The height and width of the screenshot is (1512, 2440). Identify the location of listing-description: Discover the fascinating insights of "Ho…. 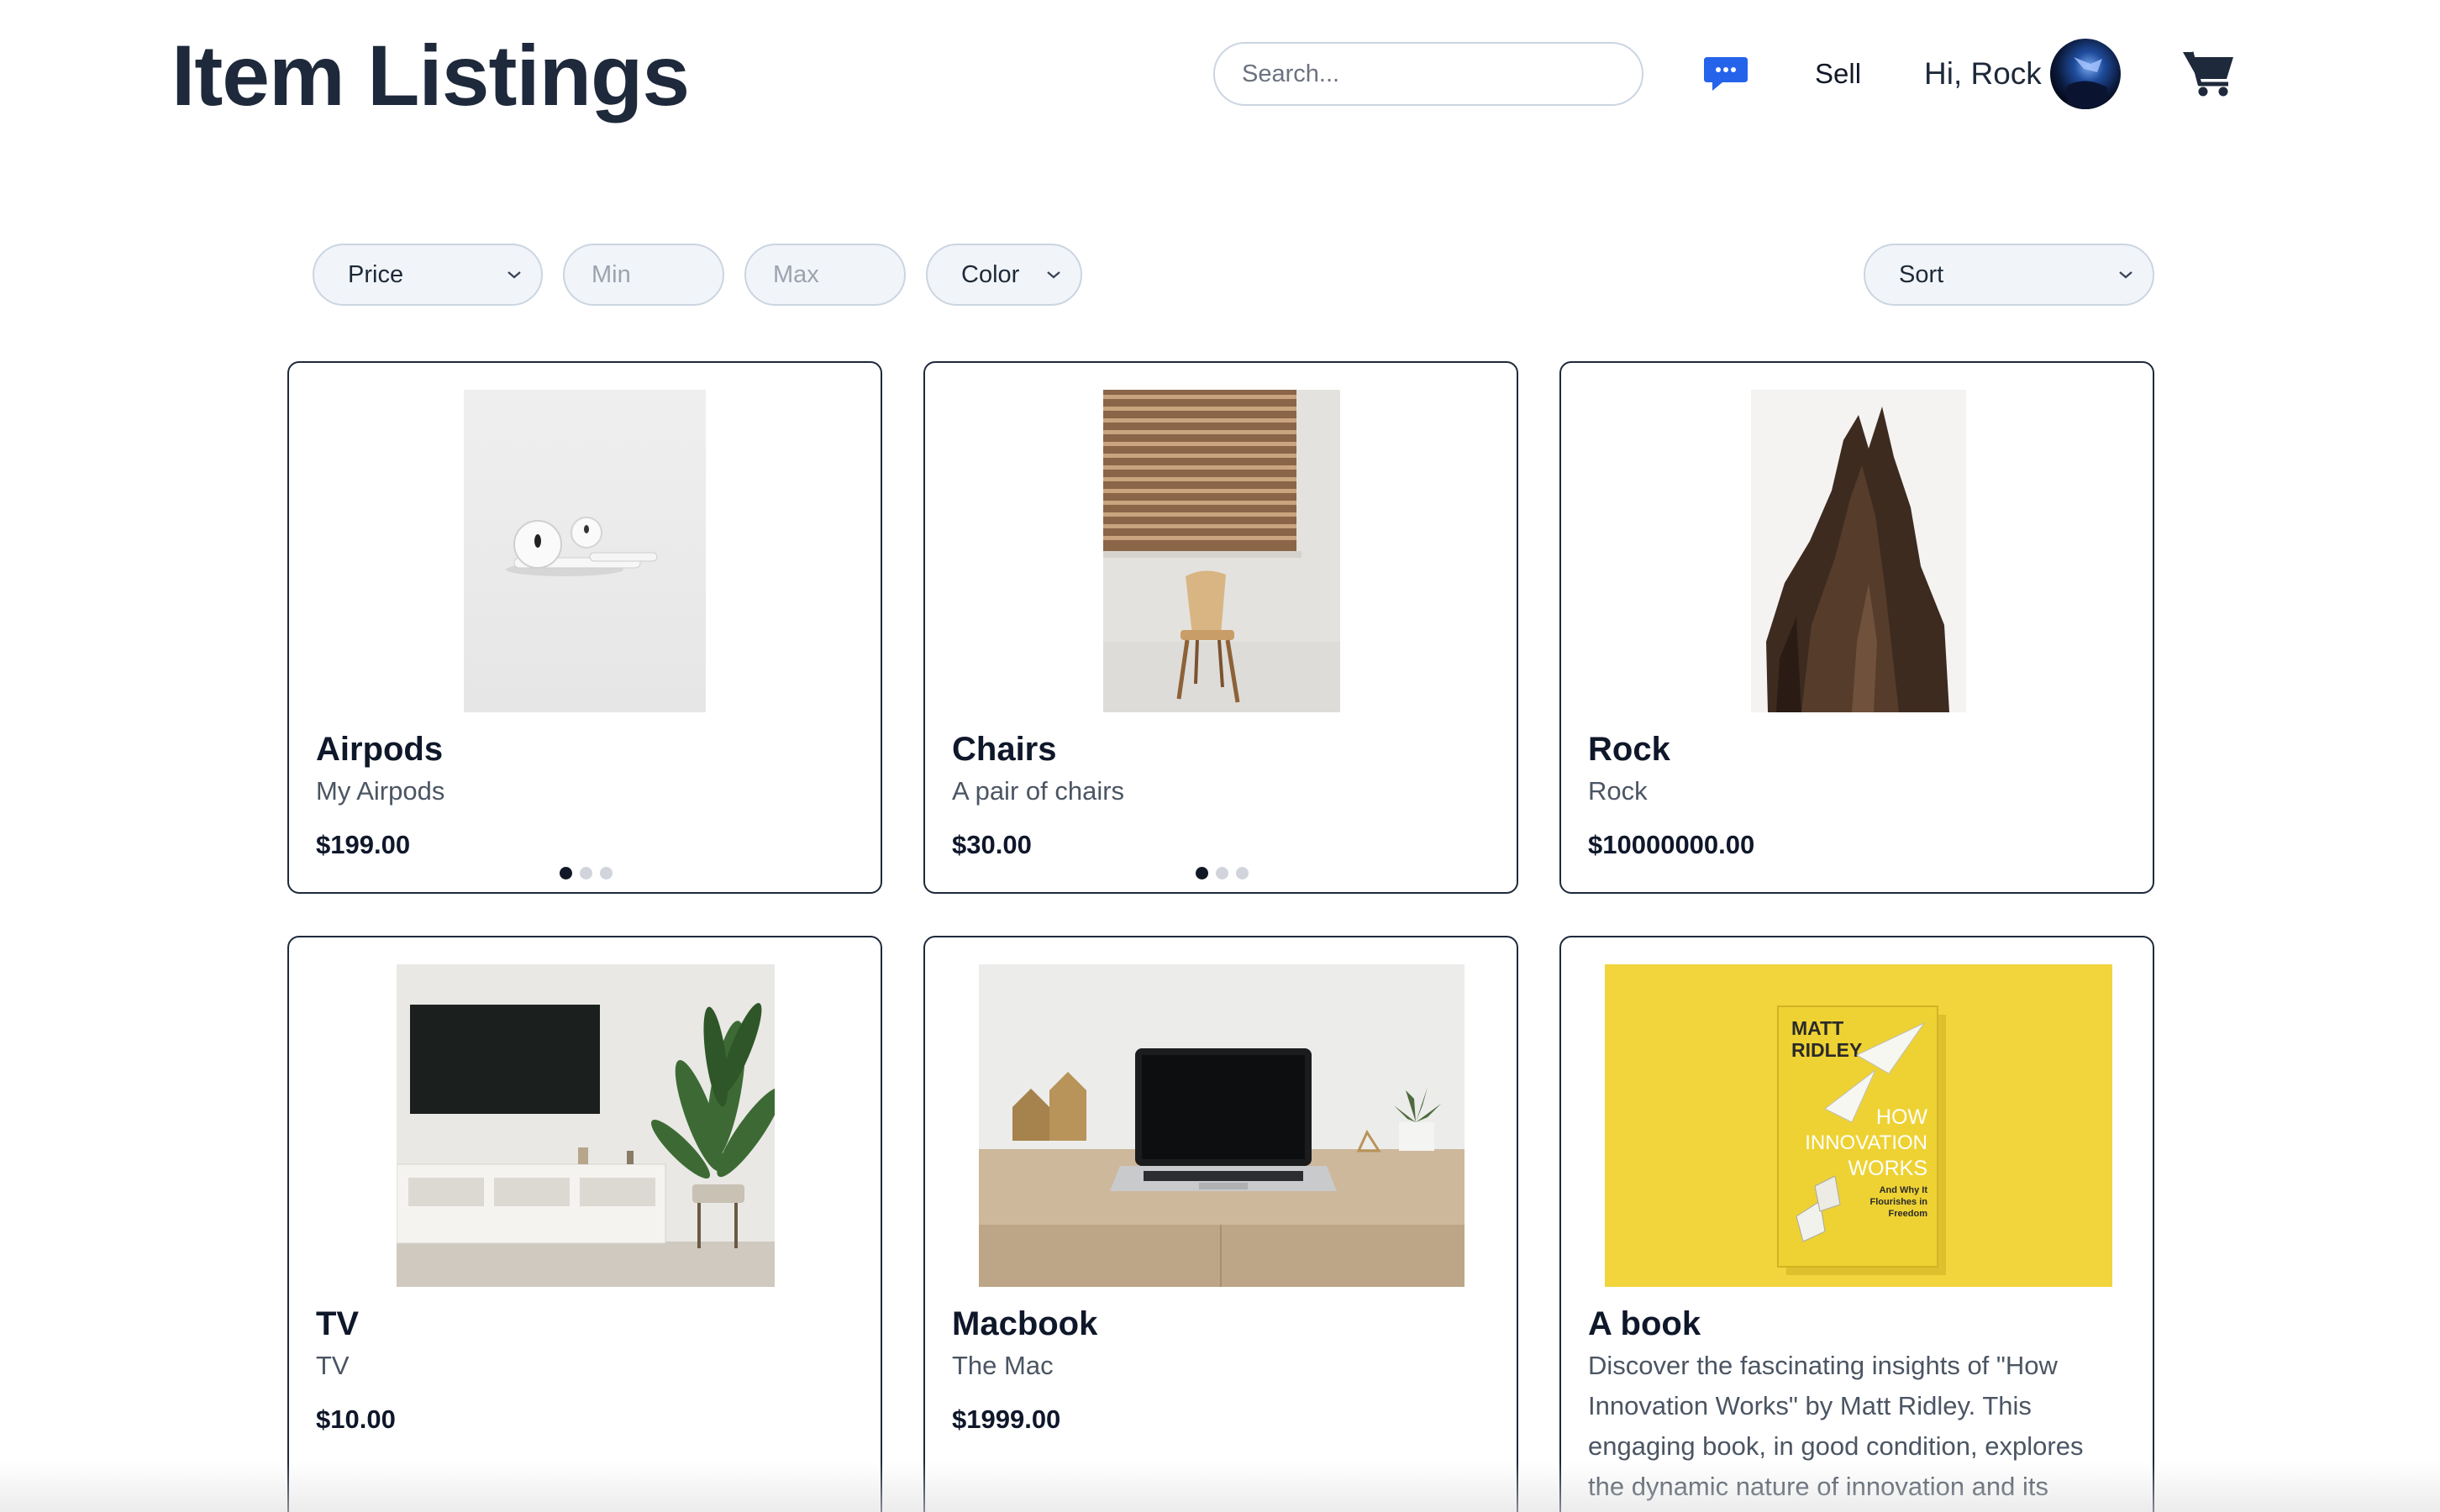
(1836, 1426).